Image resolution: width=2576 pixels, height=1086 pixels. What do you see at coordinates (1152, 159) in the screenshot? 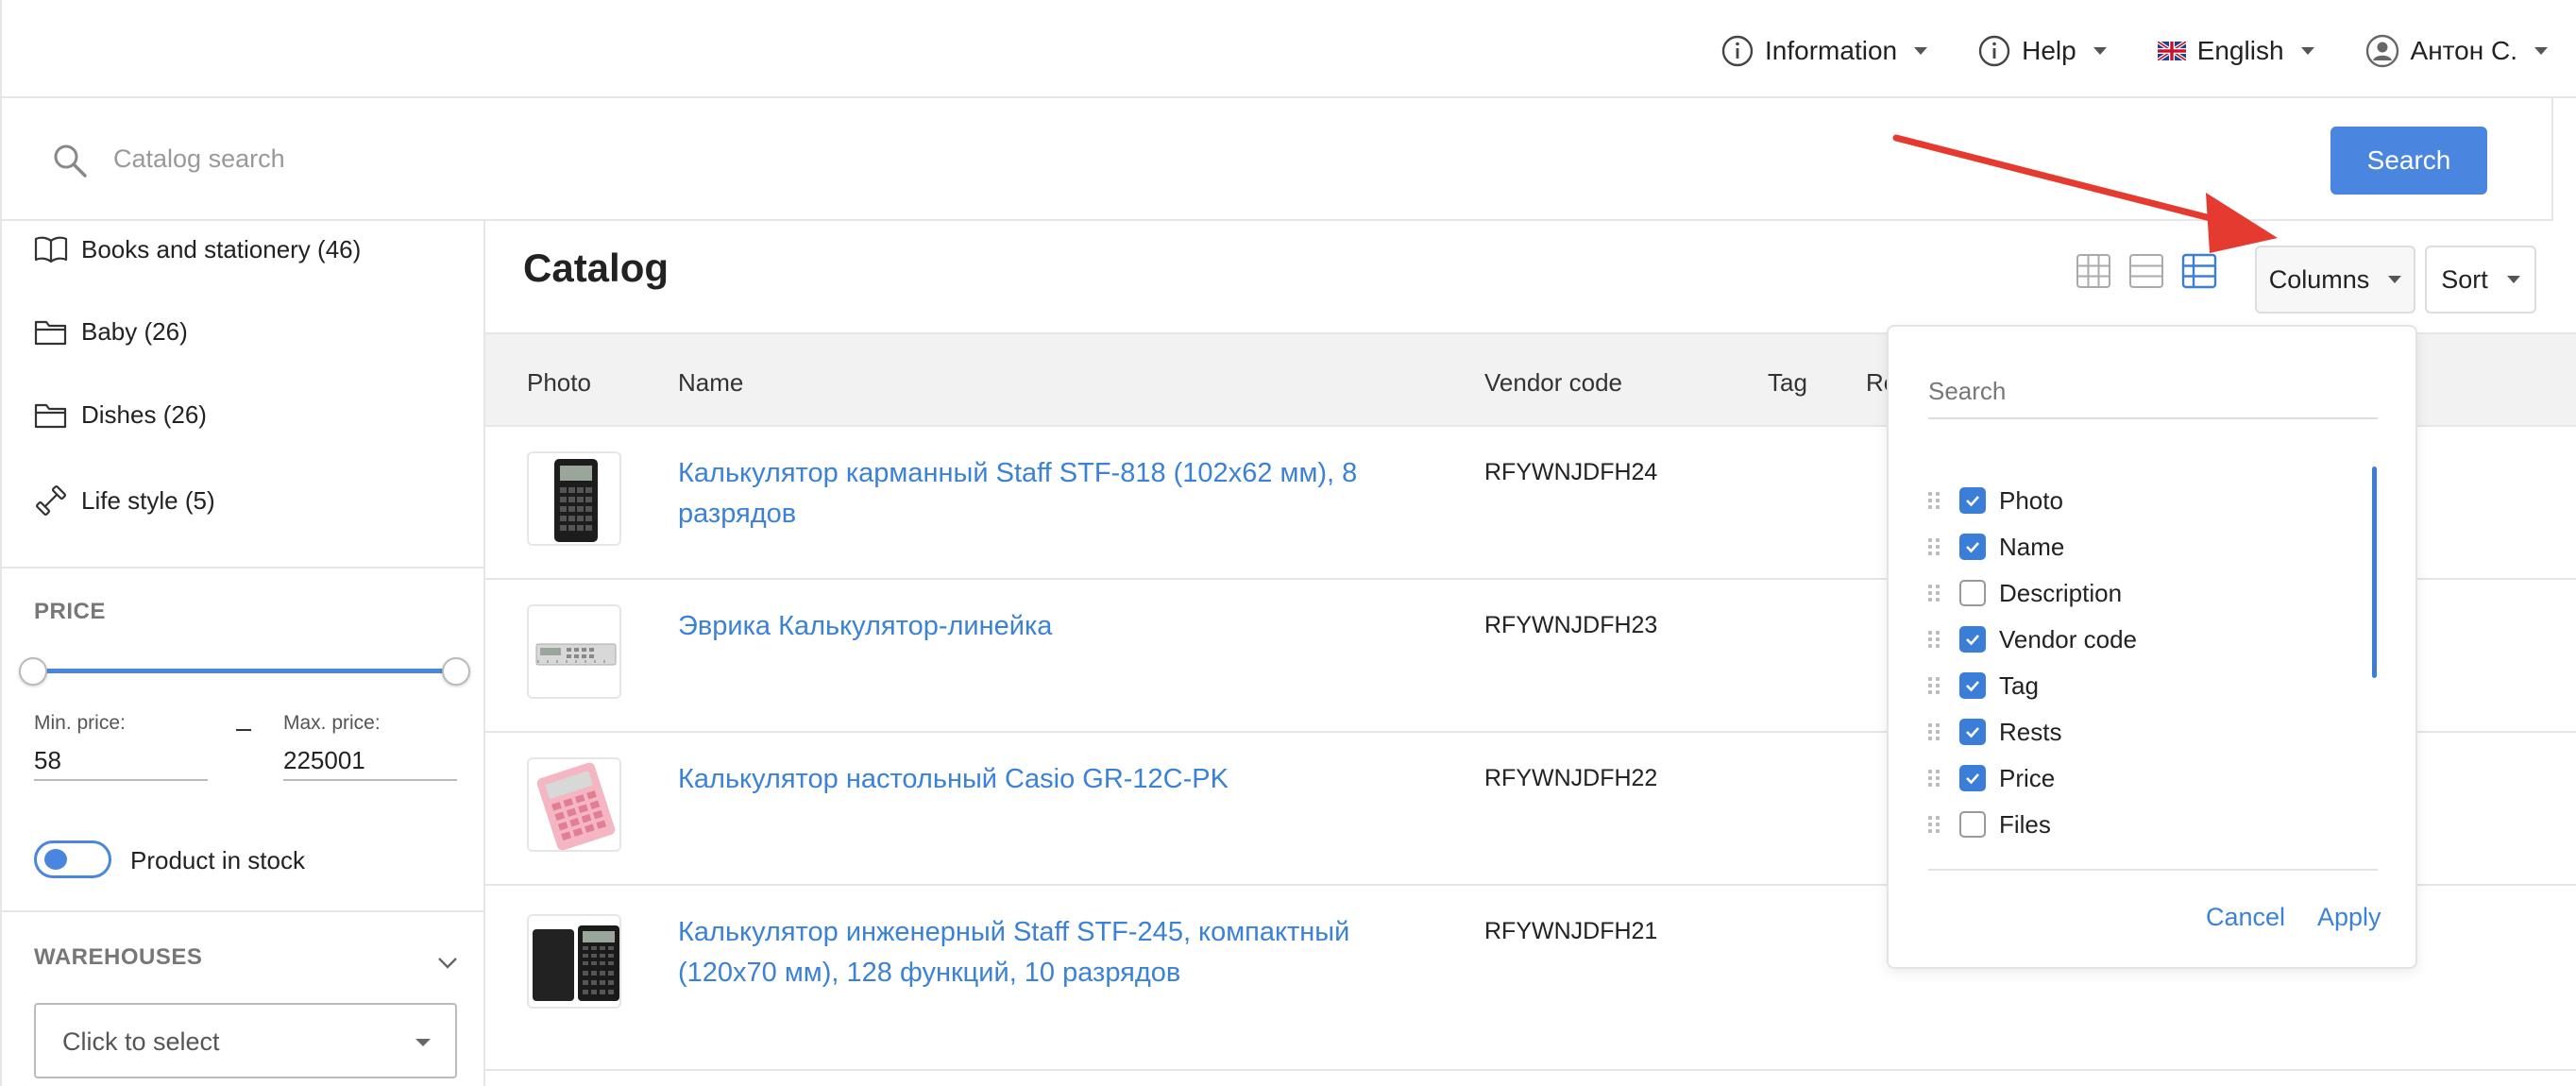
I see `catalog-search-input` at bounding box center [1152, 159].